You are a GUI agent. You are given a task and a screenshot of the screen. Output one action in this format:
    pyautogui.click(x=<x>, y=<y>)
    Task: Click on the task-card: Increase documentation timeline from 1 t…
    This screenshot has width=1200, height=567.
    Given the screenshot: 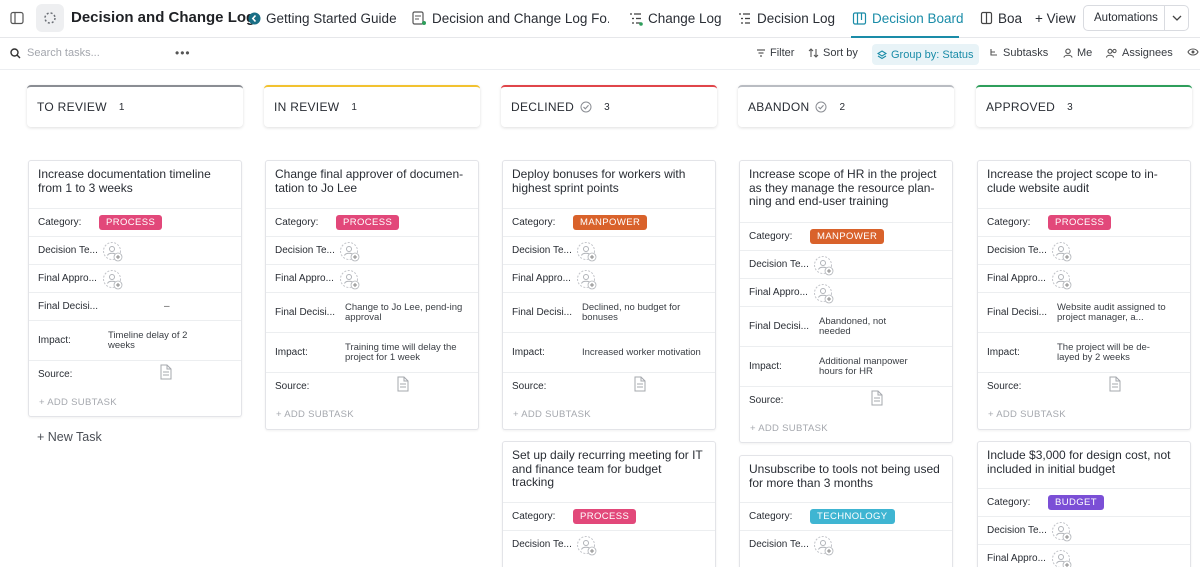 What is the action you would take?
    pyautogui.click(x=135, y=288)
    